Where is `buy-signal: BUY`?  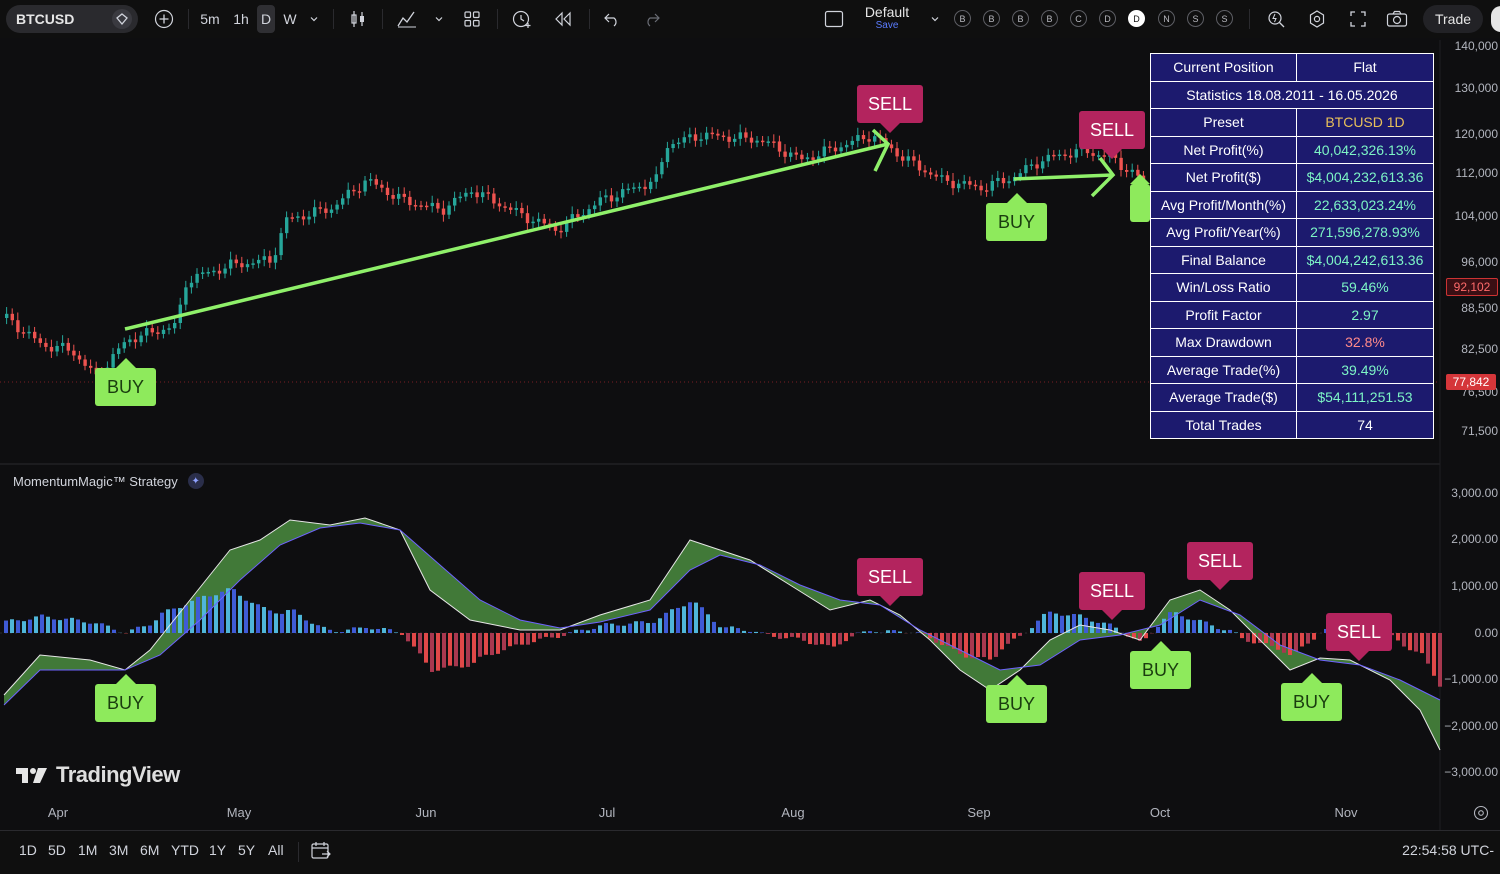 buy-signal: BUY is located at coordinates (1016, 222).